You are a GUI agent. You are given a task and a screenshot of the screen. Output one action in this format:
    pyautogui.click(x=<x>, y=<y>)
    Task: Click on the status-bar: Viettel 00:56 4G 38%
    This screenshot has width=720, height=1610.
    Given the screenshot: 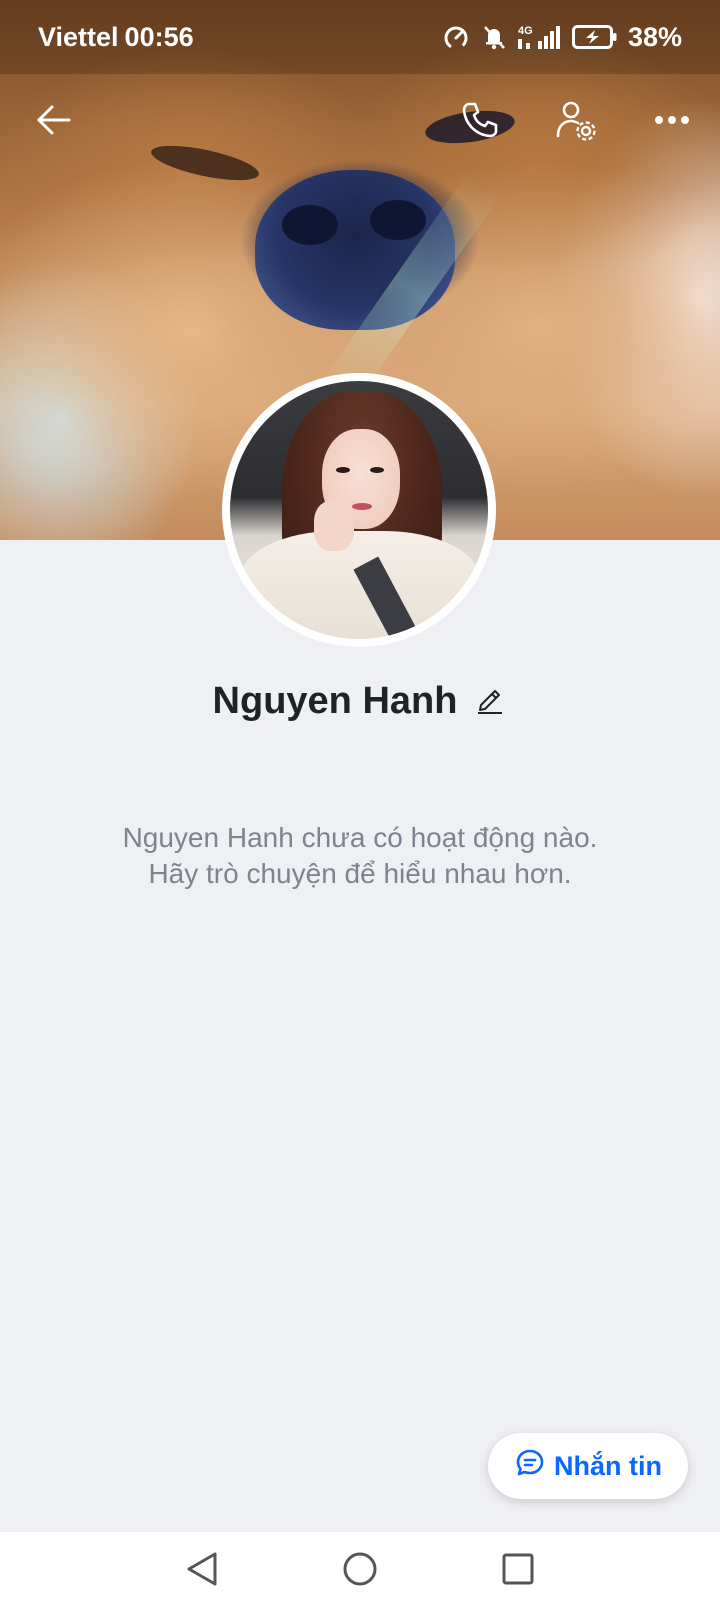 What is the action you would take?
    pyautogui.click(x=360, y=37)
    